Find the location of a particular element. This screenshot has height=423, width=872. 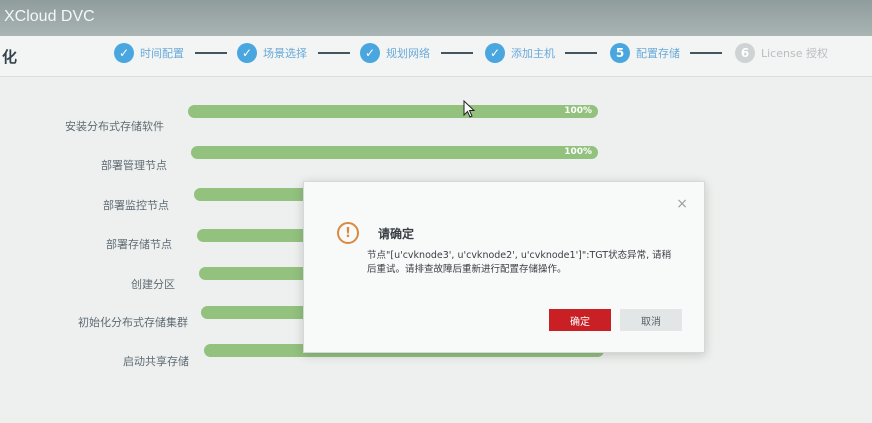

wizard-step-license: 6 License 授权 is located at coordinates (781, 53).